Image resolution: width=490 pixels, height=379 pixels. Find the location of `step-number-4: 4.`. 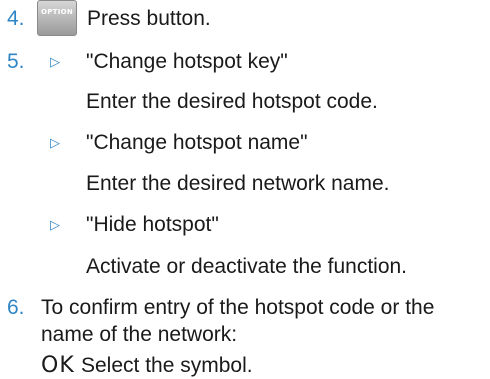

step-number-4: 4. is located at coordinates (16, 18).